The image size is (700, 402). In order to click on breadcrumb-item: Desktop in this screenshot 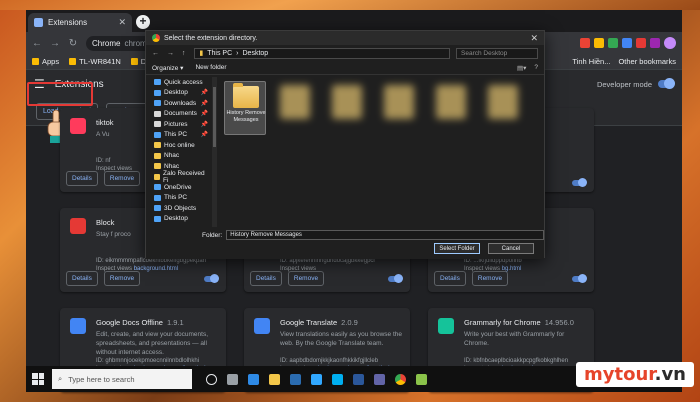, I will do `click(256, 53)`.